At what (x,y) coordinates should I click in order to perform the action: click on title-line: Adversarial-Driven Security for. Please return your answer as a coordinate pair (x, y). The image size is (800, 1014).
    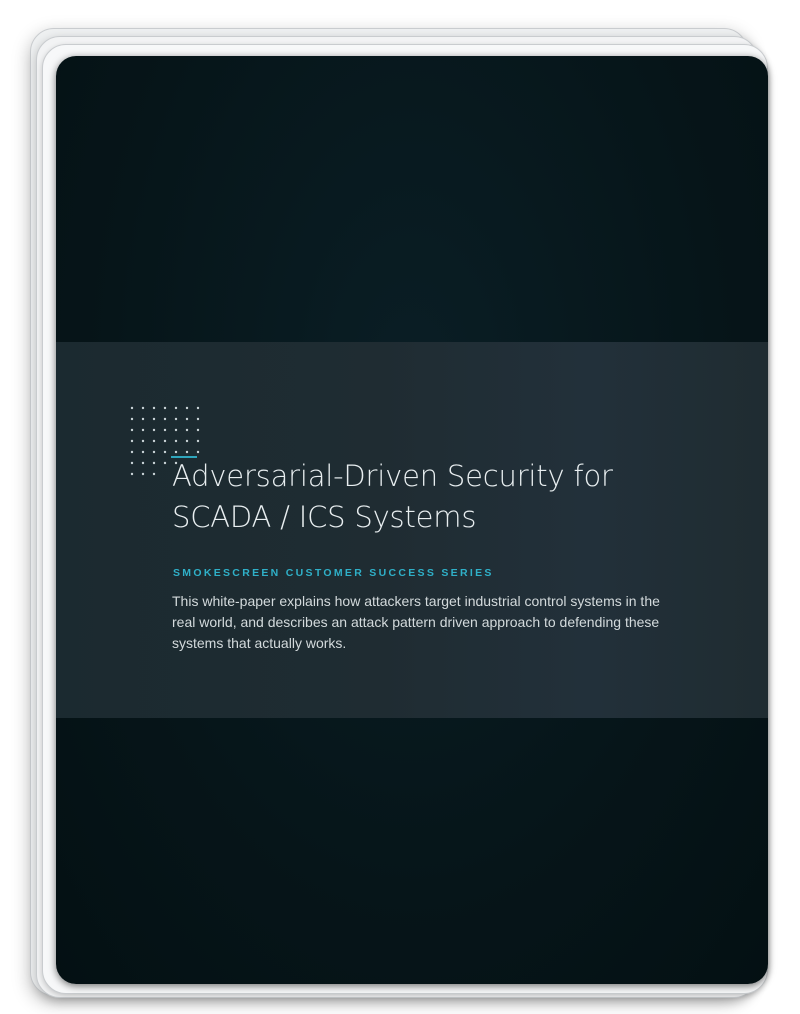
    Looking at the image, I should click on (392, 476).